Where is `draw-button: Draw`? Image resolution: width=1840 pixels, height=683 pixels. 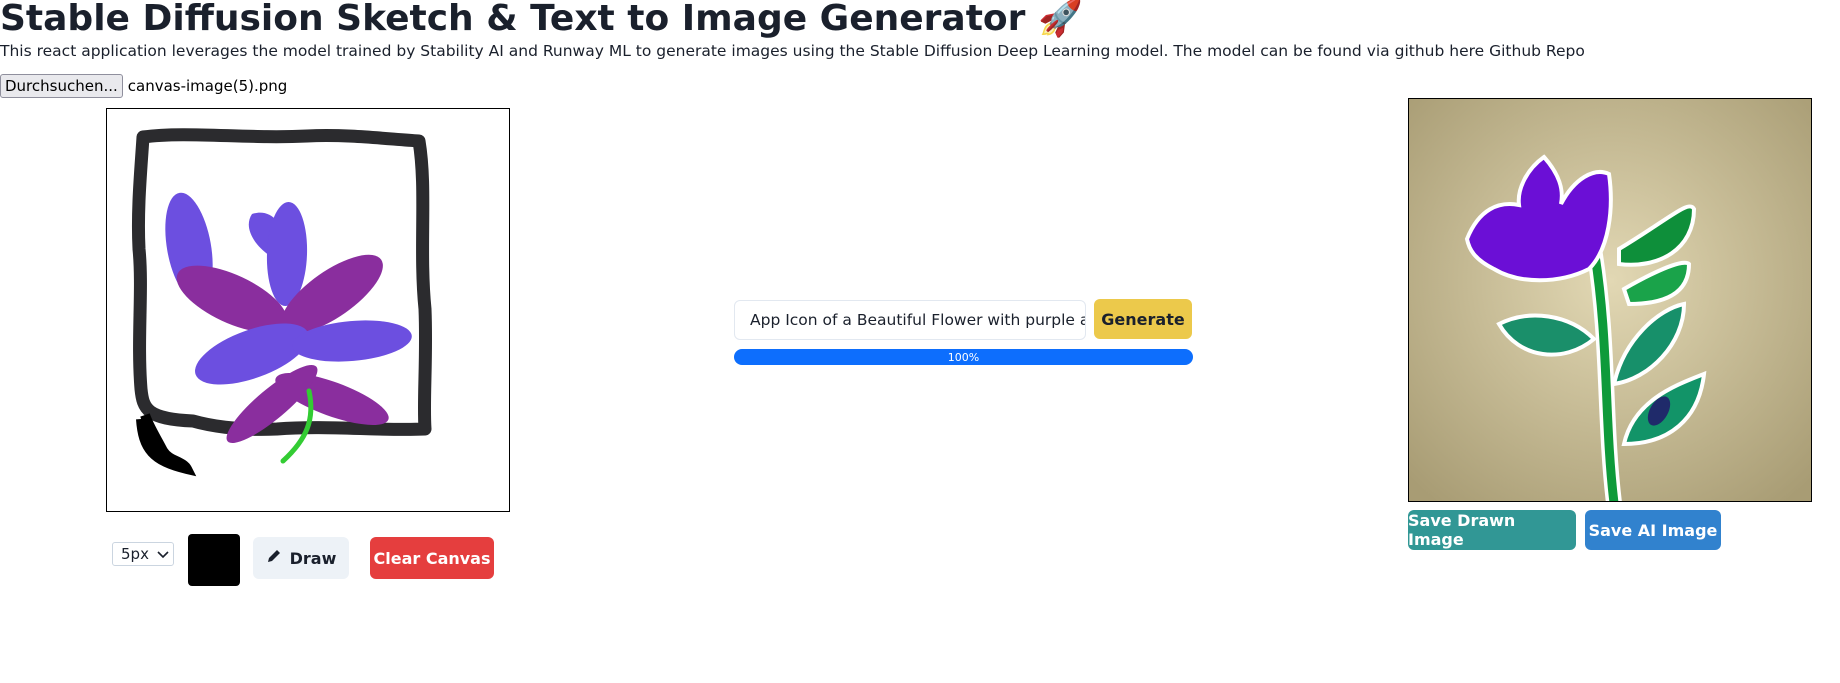 draw-button: Draw is located at coordinates (301, 558).